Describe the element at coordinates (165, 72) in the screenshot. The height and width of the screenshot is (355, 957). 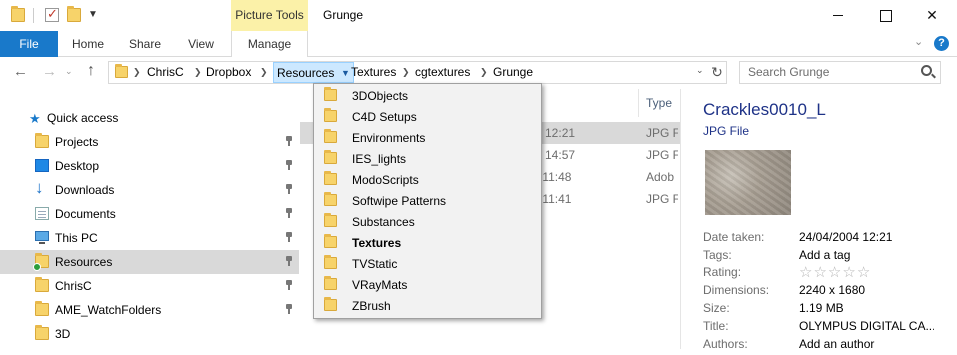
I see `breadcrumb-chrisc: ChrisC` at that location.